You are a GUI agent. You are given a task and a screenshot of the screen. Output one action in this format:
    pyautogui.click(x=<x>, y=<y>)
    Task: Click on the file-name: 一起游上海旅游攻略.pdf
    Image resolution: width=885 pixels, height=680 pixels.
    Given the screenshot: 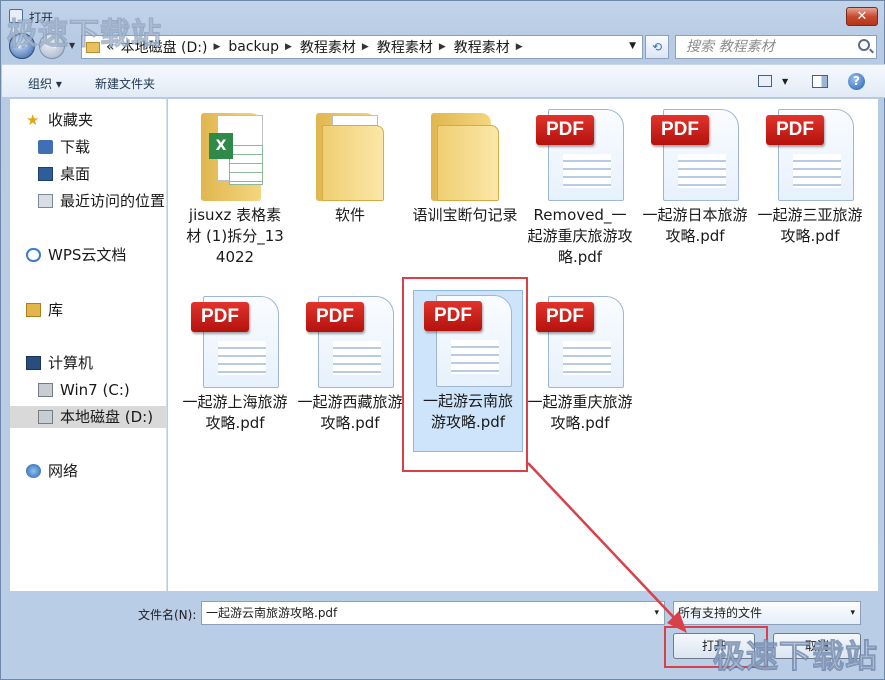 What is the action you would take?
    pyautogui.click(x=235, y=412)
    